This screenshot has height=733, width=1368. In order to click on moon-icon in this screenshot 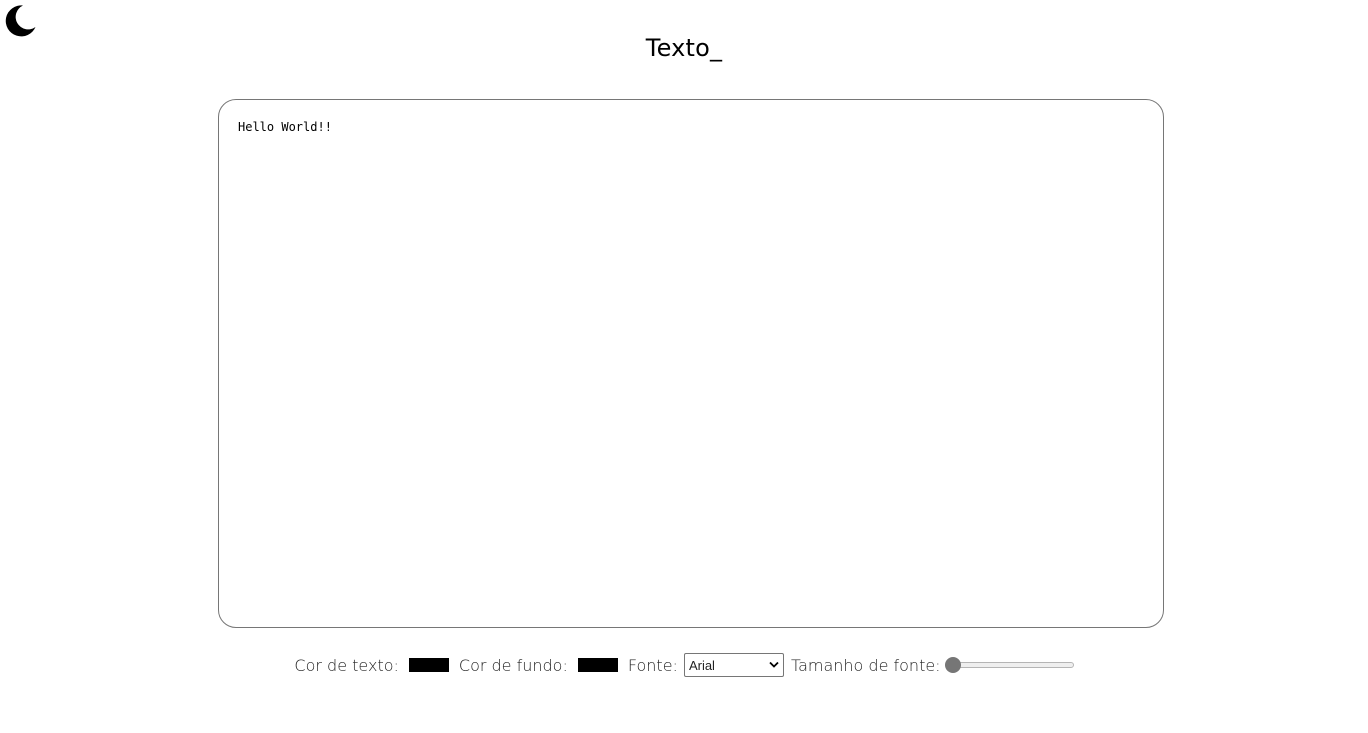, I will do `click(20, 21)`.